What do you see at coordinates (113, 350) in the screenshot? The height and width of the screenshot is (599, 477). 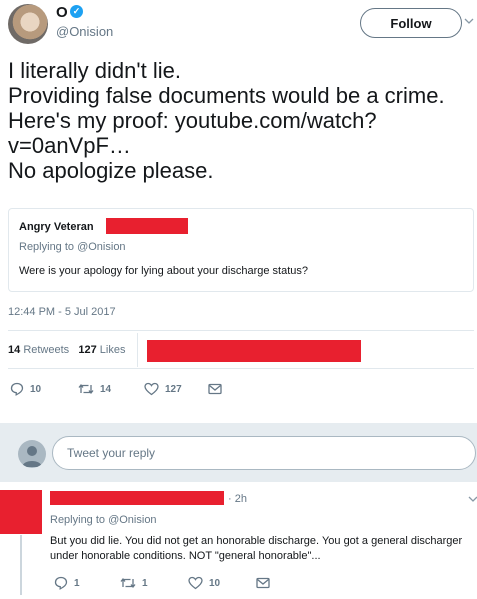 I see `likes-label: Likes` at bounding box center [113, 350].